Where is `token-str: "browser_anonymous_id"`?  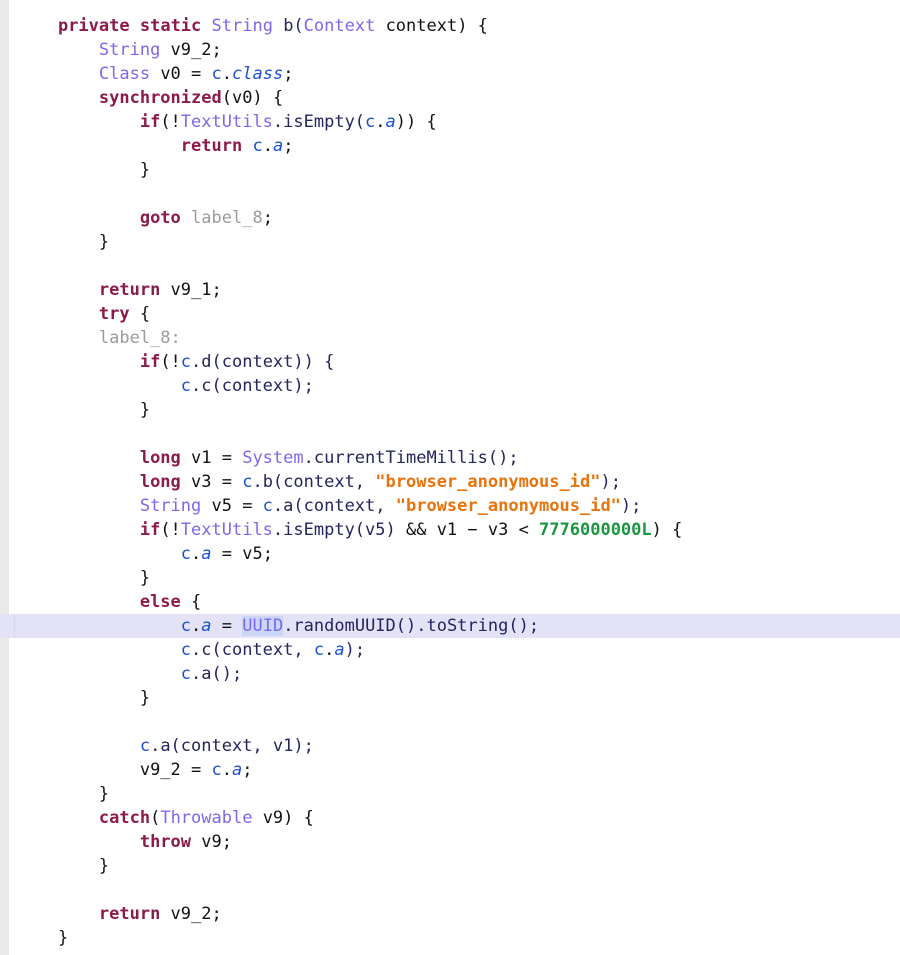 token-str: "browser_anonymous_id" is located at coordinates (488, 482).